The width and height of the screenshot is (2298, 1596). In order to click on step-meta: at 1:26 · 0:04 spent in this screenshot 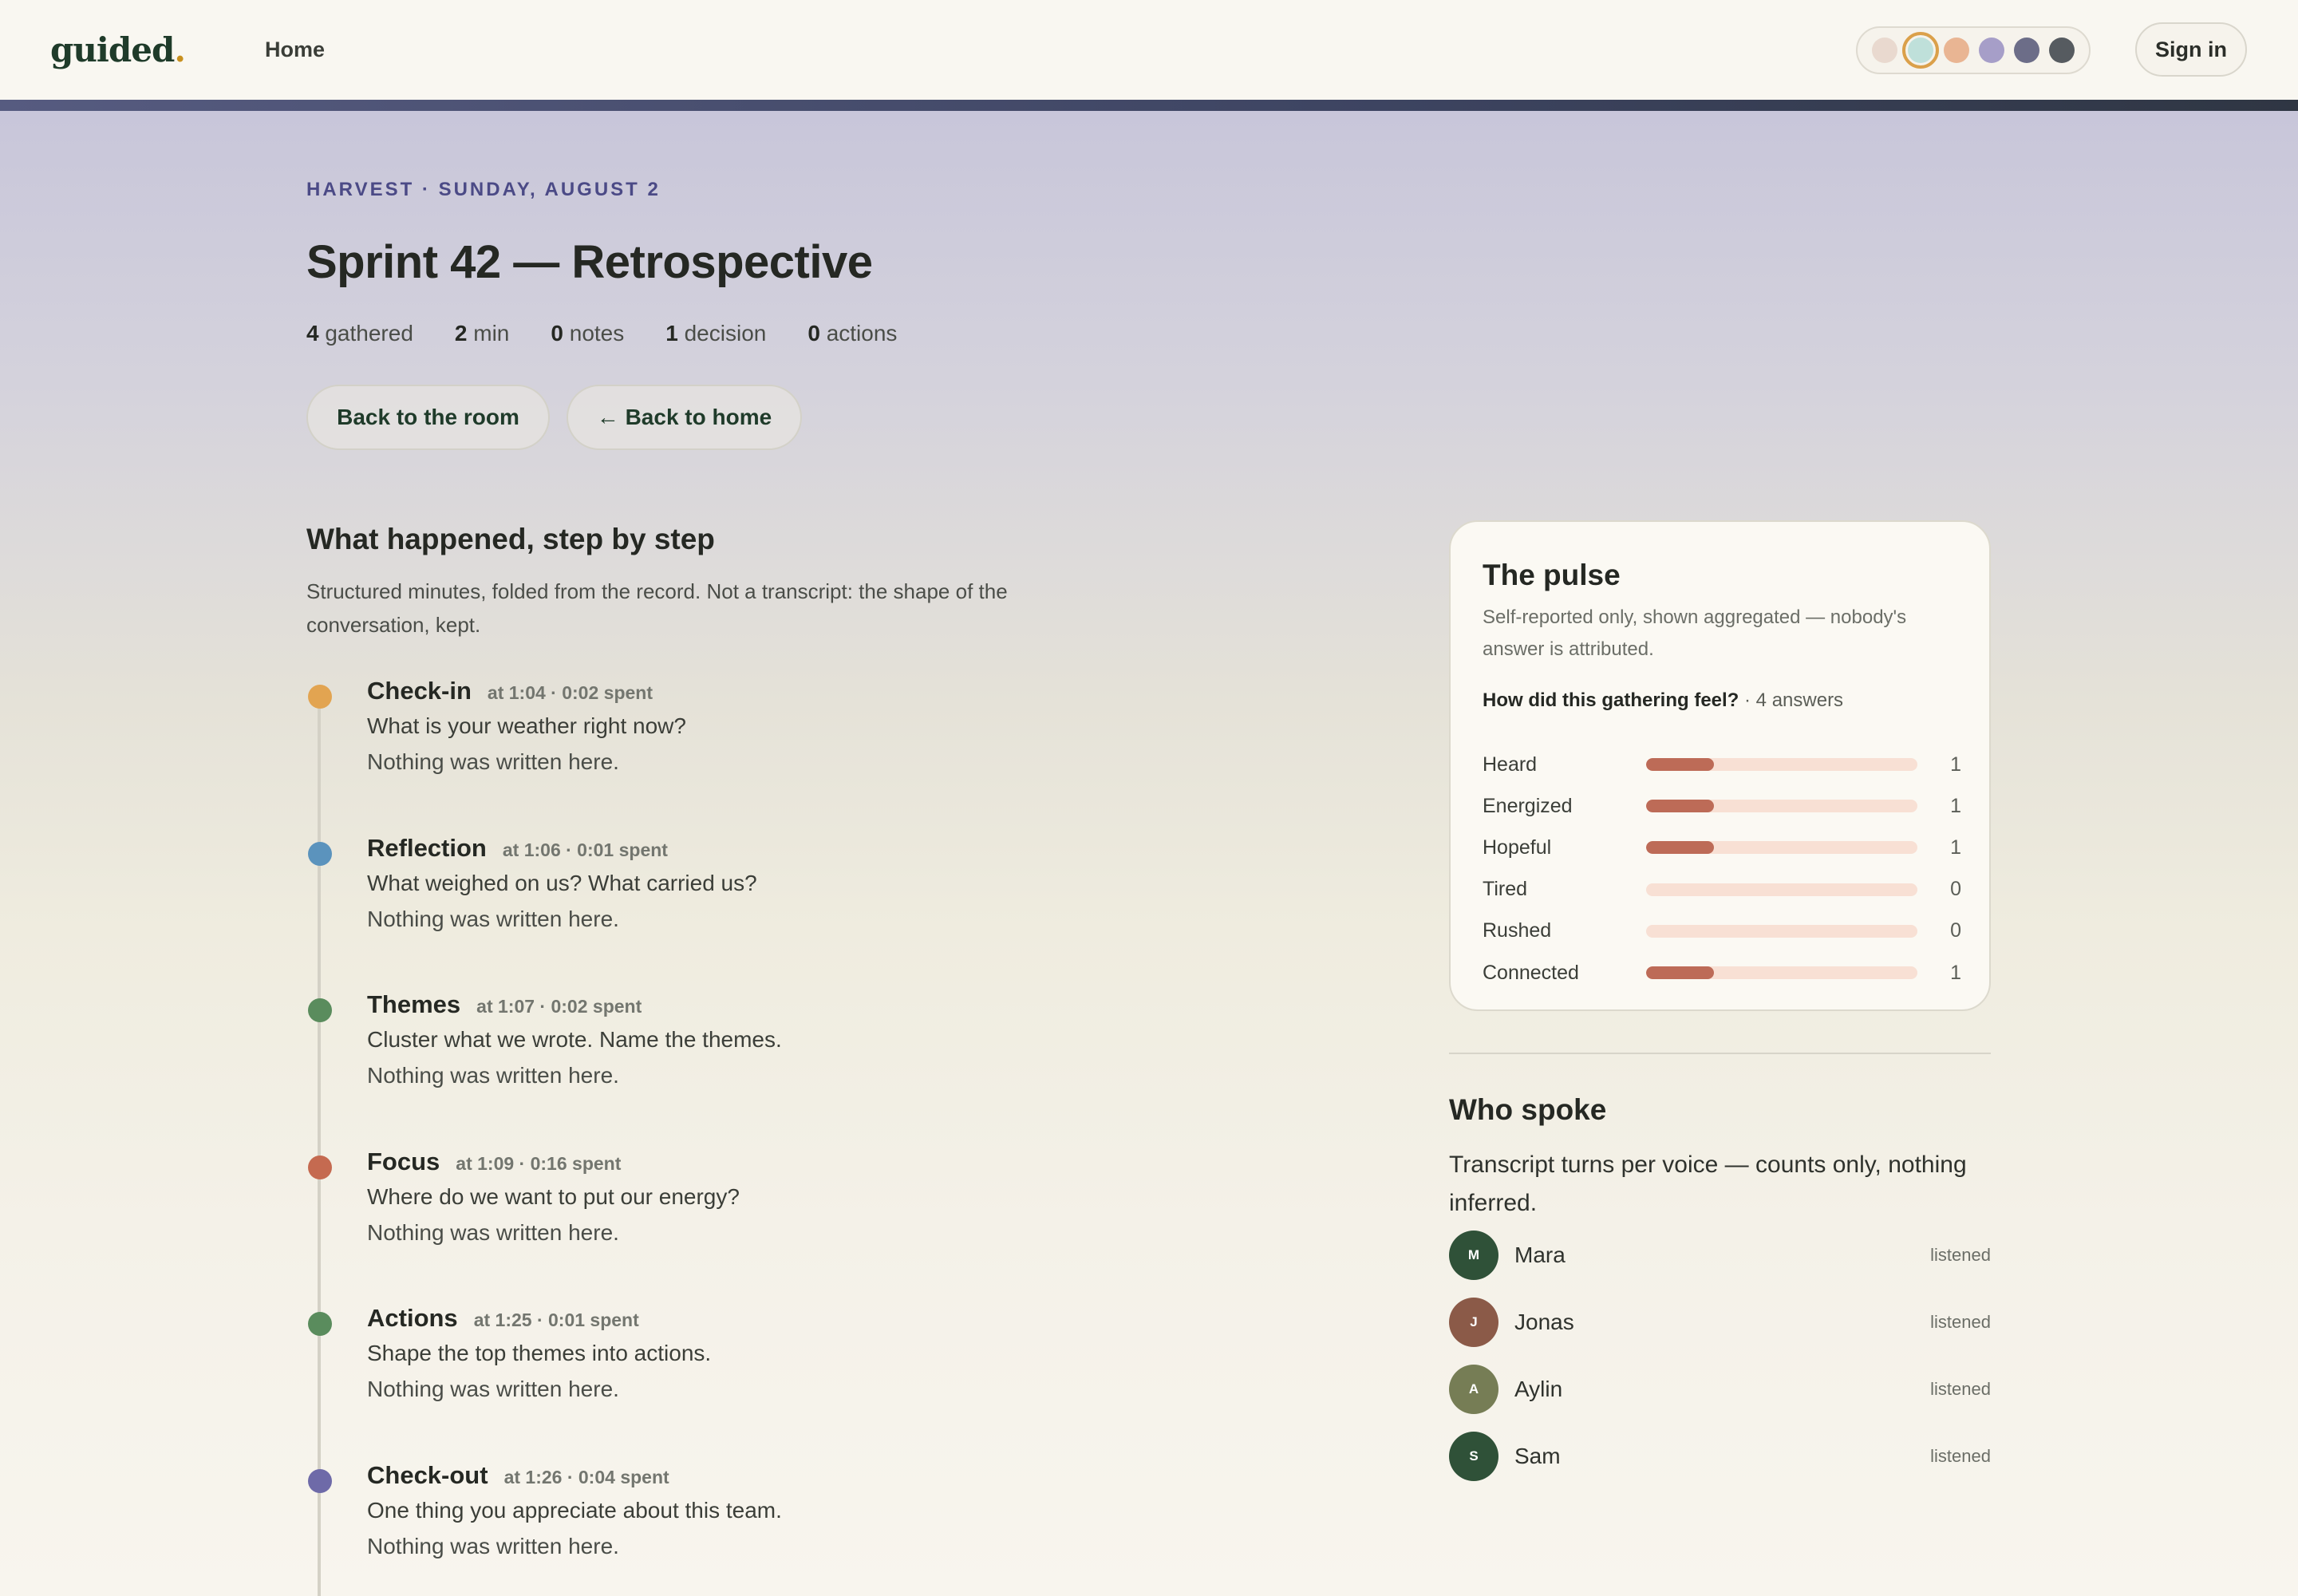, I will do `click(586, 1476)`.